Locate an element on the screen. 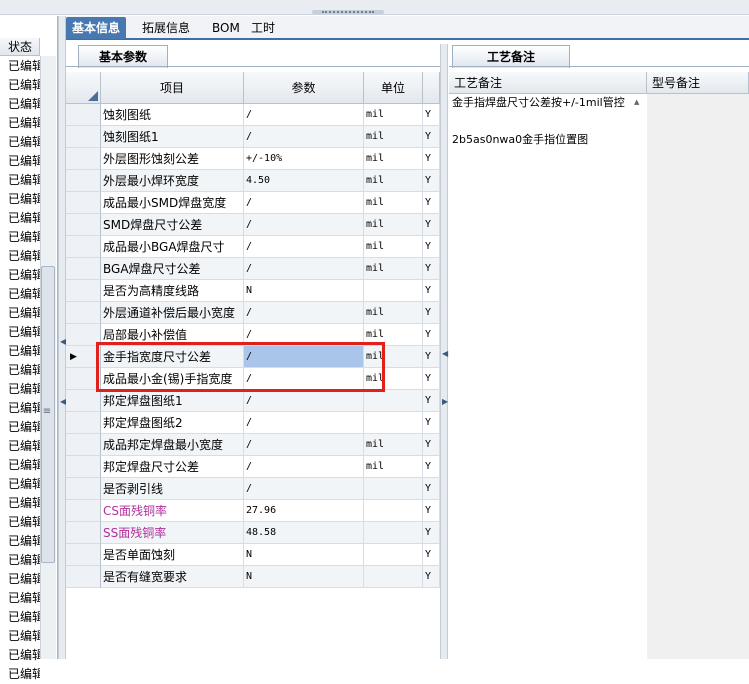  cell-item: 成品最小BGA焊盘尺寸 is located at coordinates (172, 247).